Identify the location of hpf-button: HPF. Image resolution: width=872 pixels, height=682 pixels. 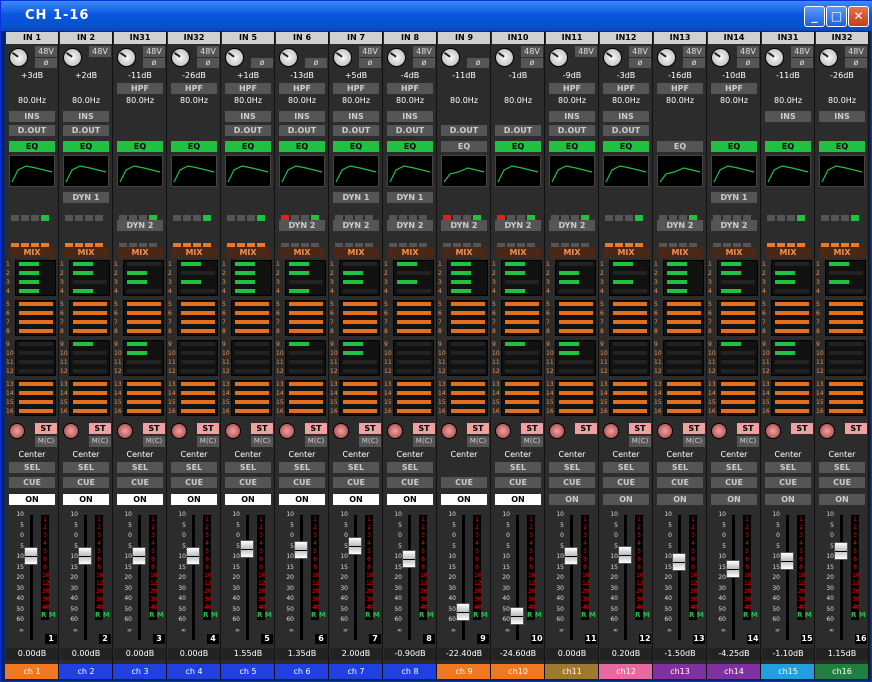
(410, 88).